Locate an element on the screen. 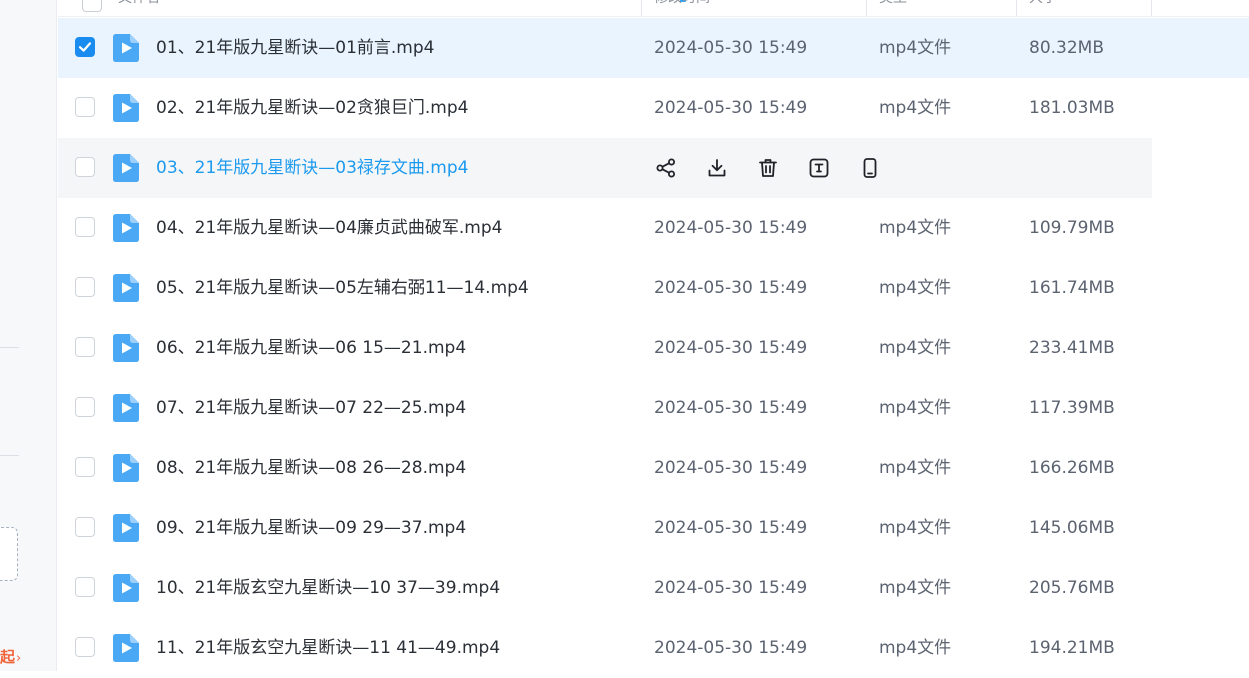  file-size: 205.76MB is located at coordinates (1072, 588).